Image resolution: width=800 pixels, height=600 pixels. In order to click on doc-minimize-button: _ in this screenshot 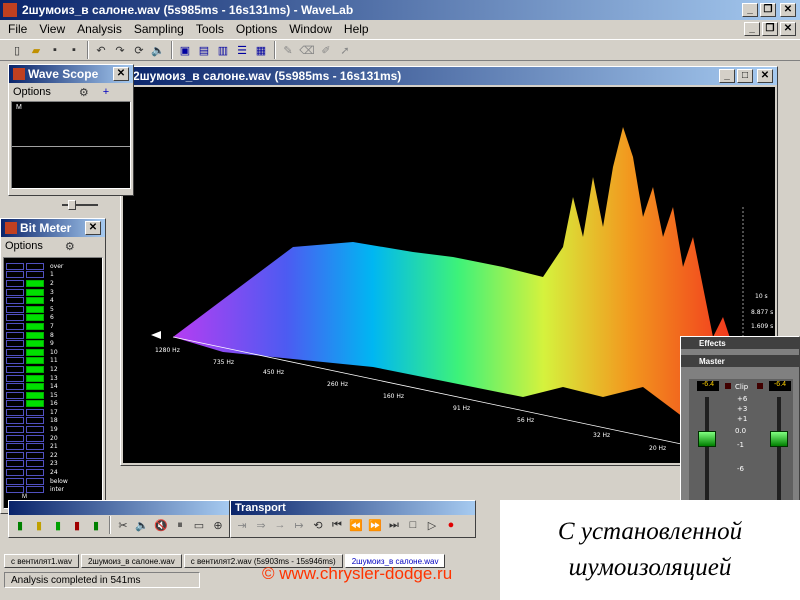, I will do `click(752, 29)`.